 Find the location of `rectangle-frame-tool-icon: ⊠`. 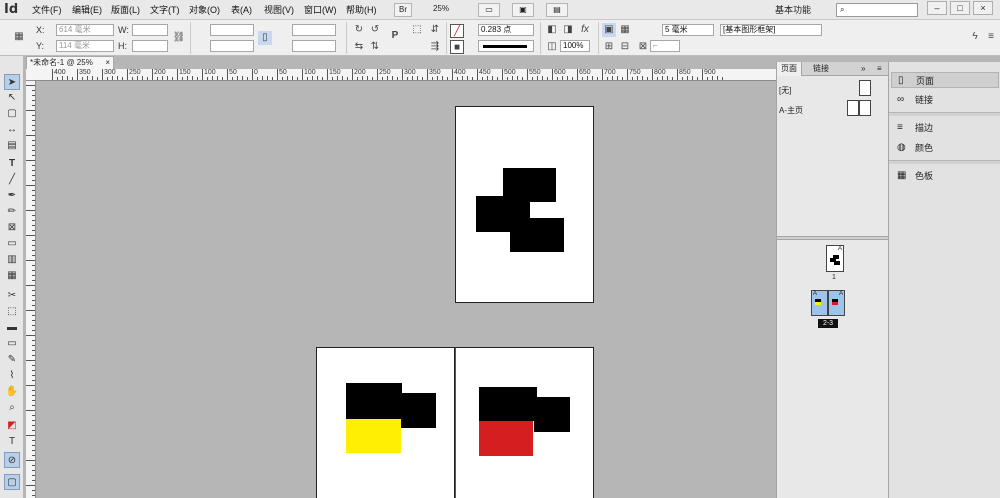

rectangle-frame-tool-icon: ⊠ is located at coordinates (12, 228).